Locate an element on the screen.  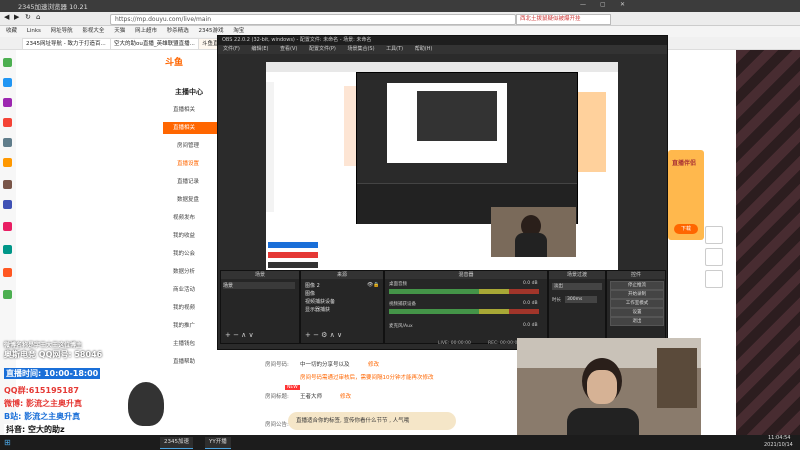
obs-menu-item: 场景集合(S) is located at coordinates (360, 49).